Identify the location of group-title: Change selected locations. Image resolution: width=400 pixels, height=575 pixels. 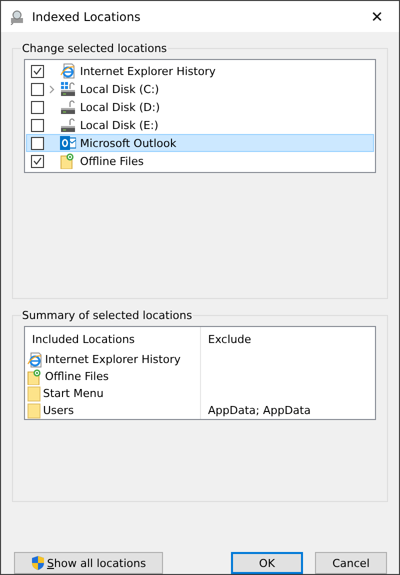
(94, 48).